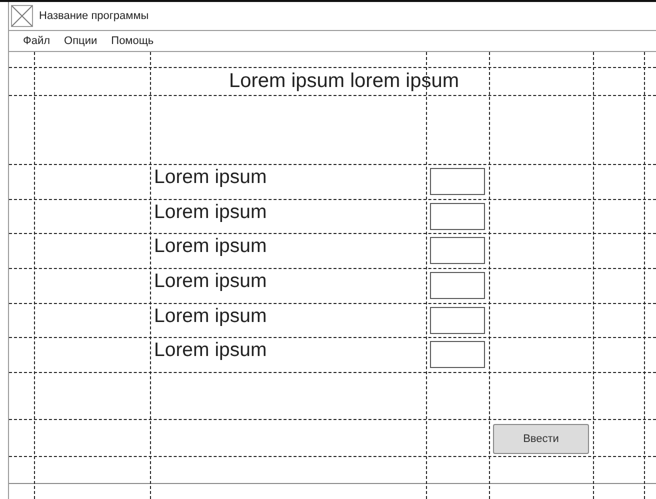  Describe the element at coordinates (132, 41) in the screenshot. I see `menu-item: Помощь` at that location.